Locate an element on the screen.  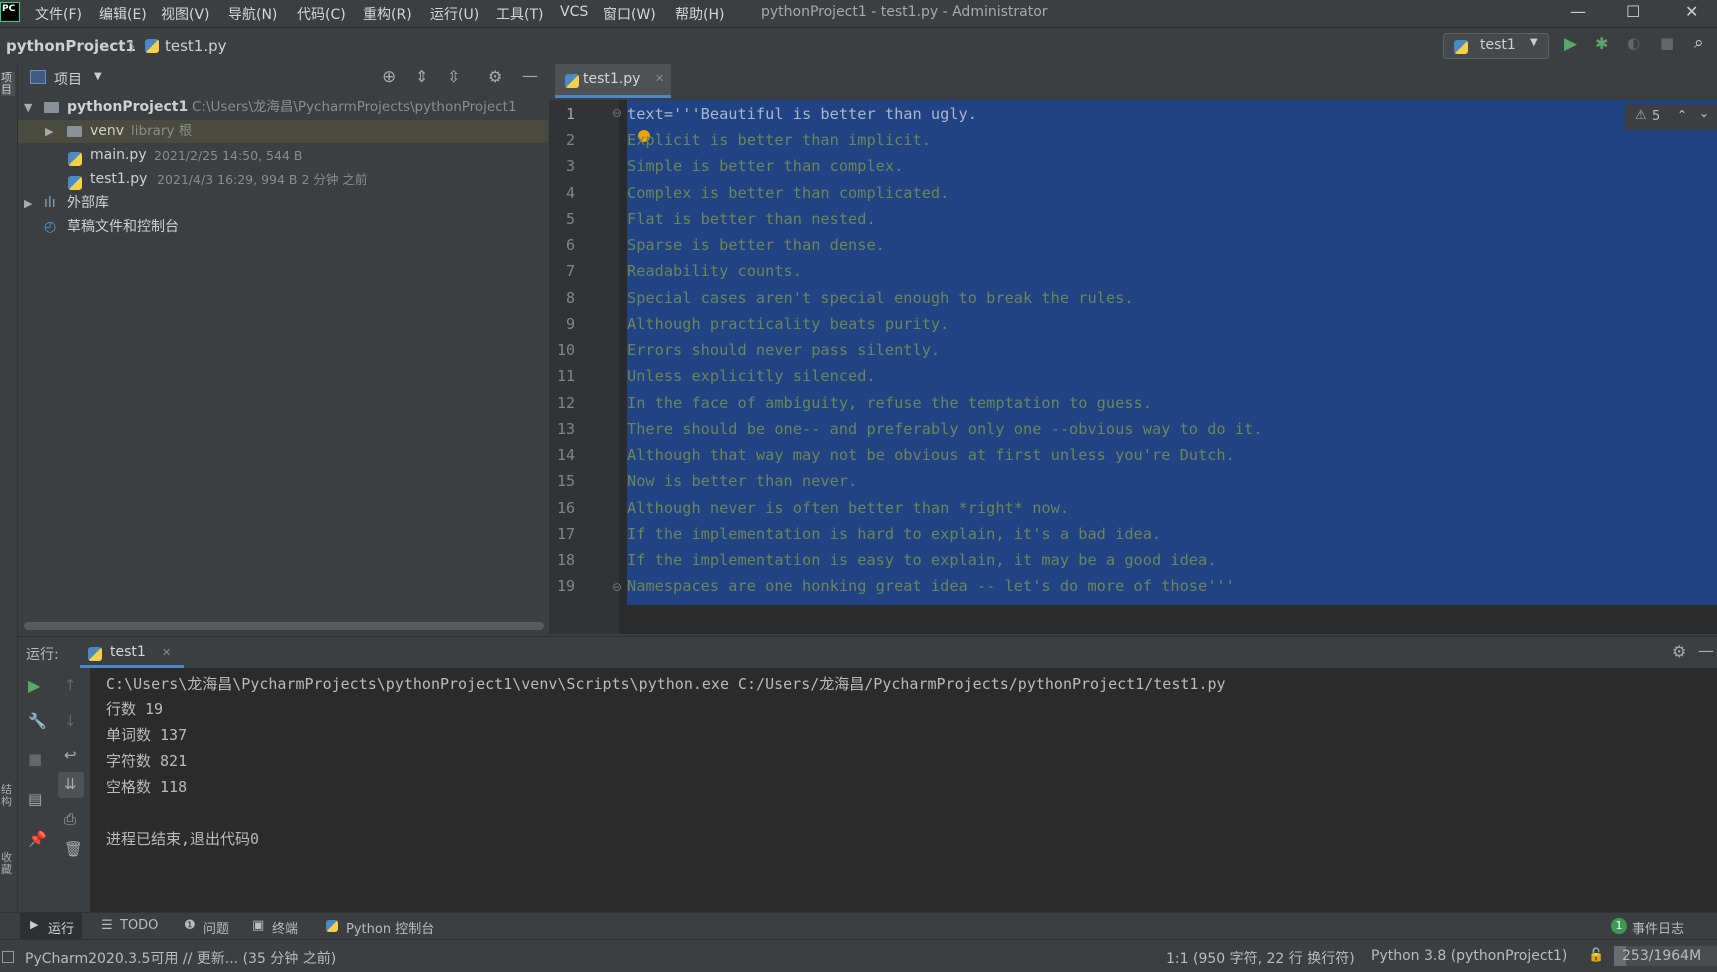
tree-row-venv: ▶ venv library 根 is located at coordinates (283, 131).